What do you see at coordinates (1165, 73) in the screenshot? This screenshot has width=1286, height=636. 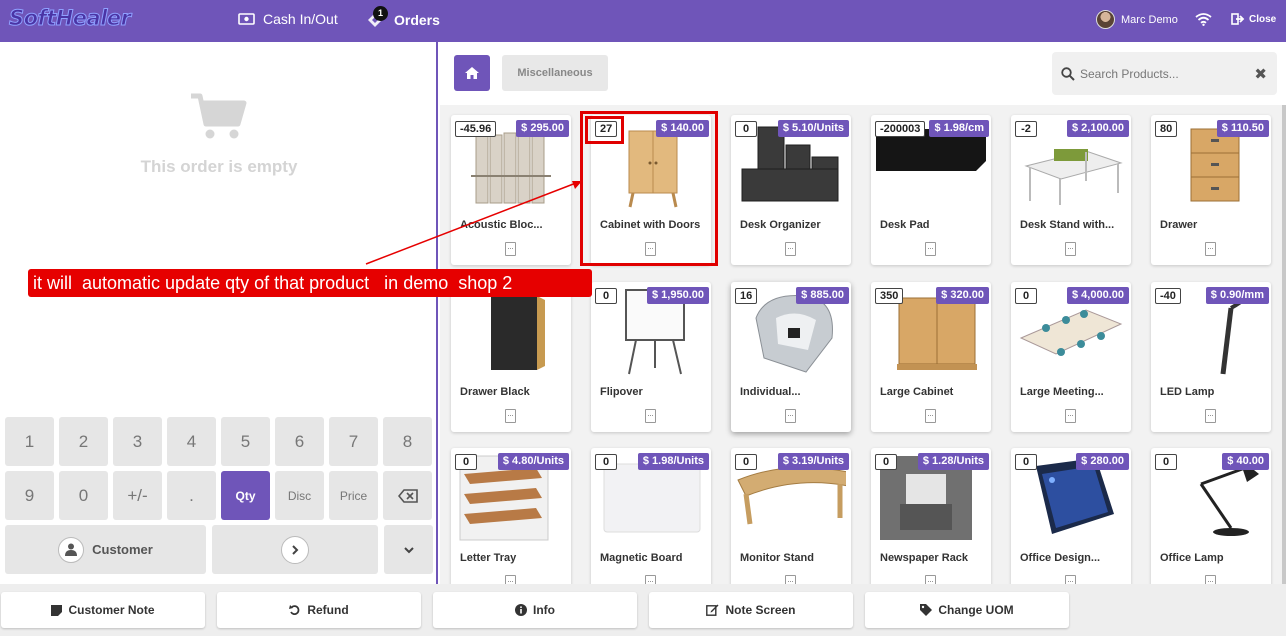 I see `search-input` at bounding box center [1165, 73].